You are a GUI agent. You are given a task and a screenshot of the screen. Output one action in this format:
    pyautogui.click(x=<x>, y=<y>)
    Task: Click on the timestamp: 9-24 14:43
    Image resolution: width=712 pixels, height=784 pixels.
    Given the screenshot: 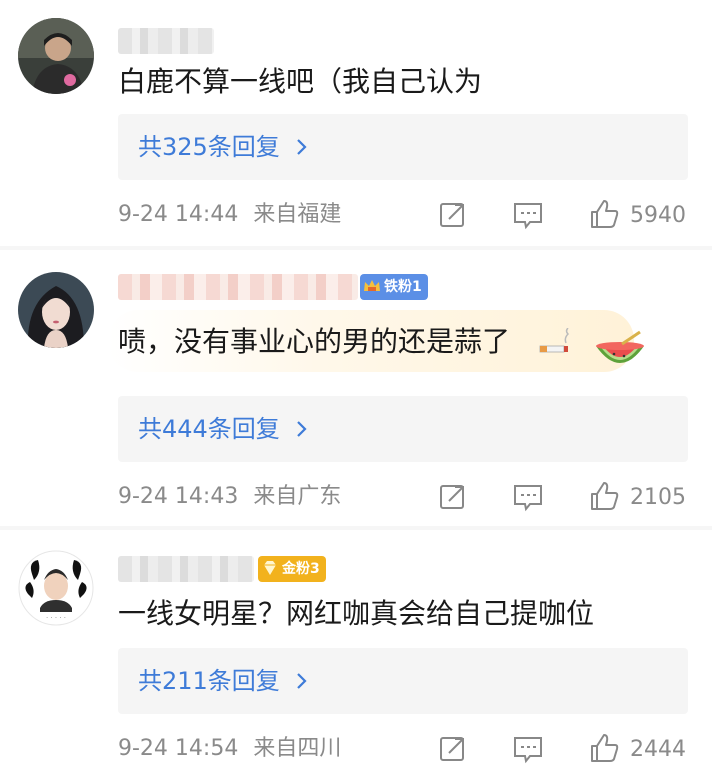 What is the action you would take?
    pyautogui.click(x=178, y=496)
    